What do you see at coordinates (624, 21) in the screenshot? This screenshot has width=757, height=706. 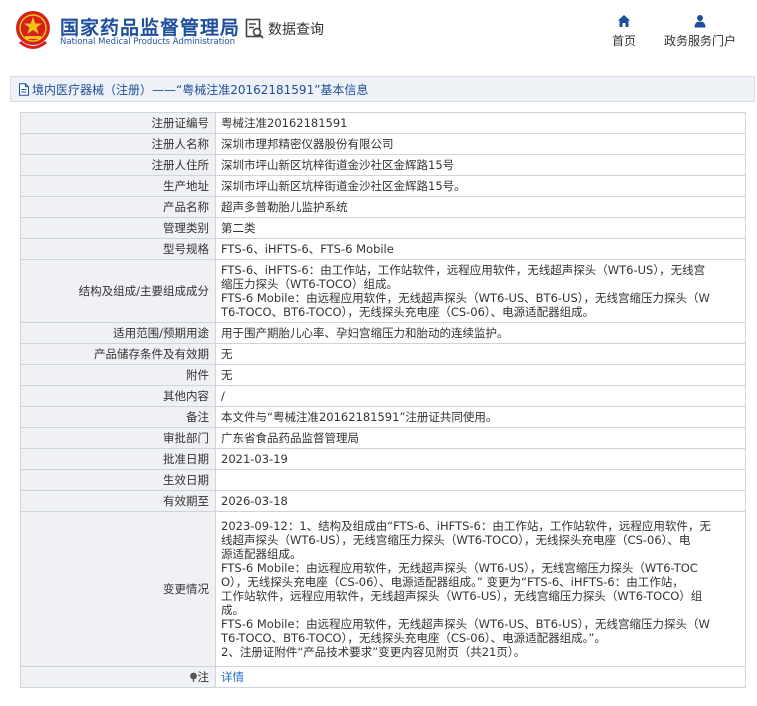 I see `home-icon` at bounding box center [624, 21].